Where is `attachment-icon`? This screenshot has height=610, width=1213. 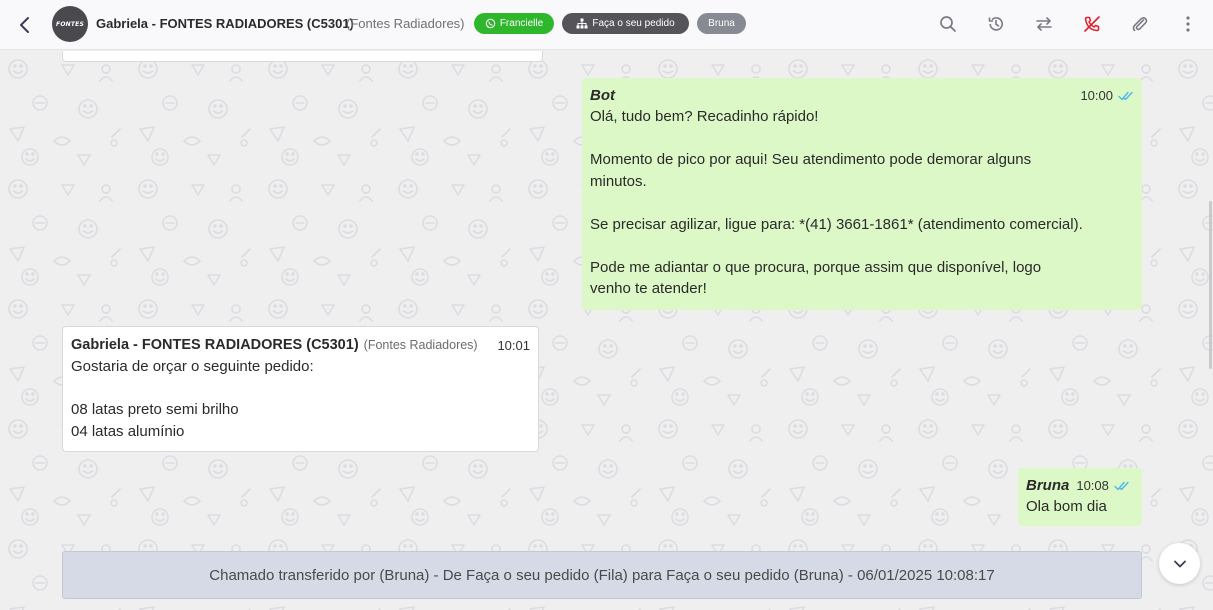
attachment-icon is located at coordinates (1140, 24).